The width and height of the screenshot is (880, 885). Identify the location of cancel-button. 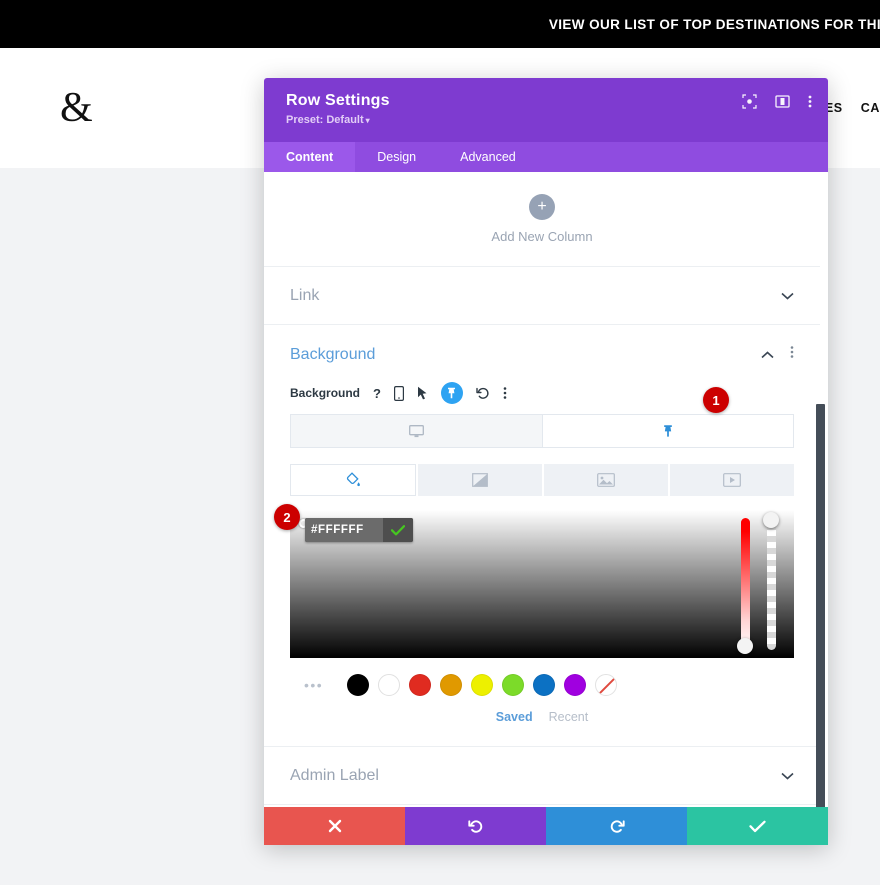
(334, 826).